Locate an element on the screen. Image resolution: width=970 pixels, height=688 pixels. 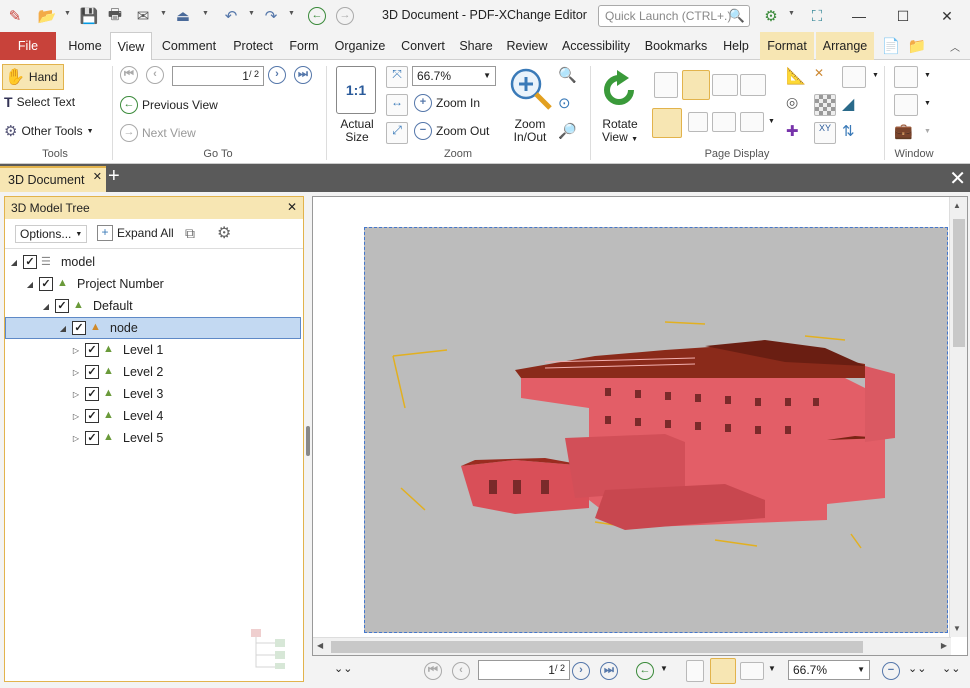
tab-accessibility: Accessibility is located at coordinates (596, 46).